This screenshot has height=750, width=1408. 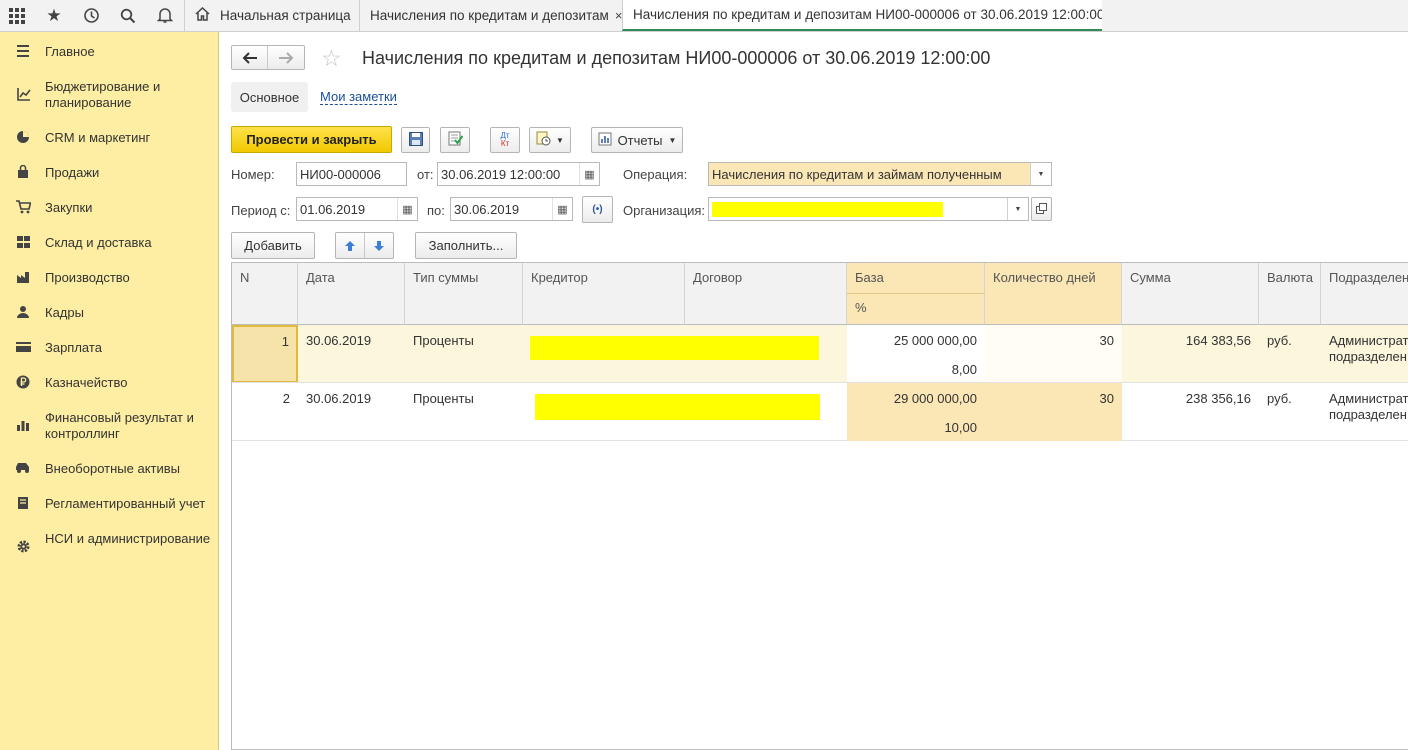 What do you see at coordinates (269, 97) in the screenshot?
I see `subtab-main: Основное` at bounding box center [269, 97].